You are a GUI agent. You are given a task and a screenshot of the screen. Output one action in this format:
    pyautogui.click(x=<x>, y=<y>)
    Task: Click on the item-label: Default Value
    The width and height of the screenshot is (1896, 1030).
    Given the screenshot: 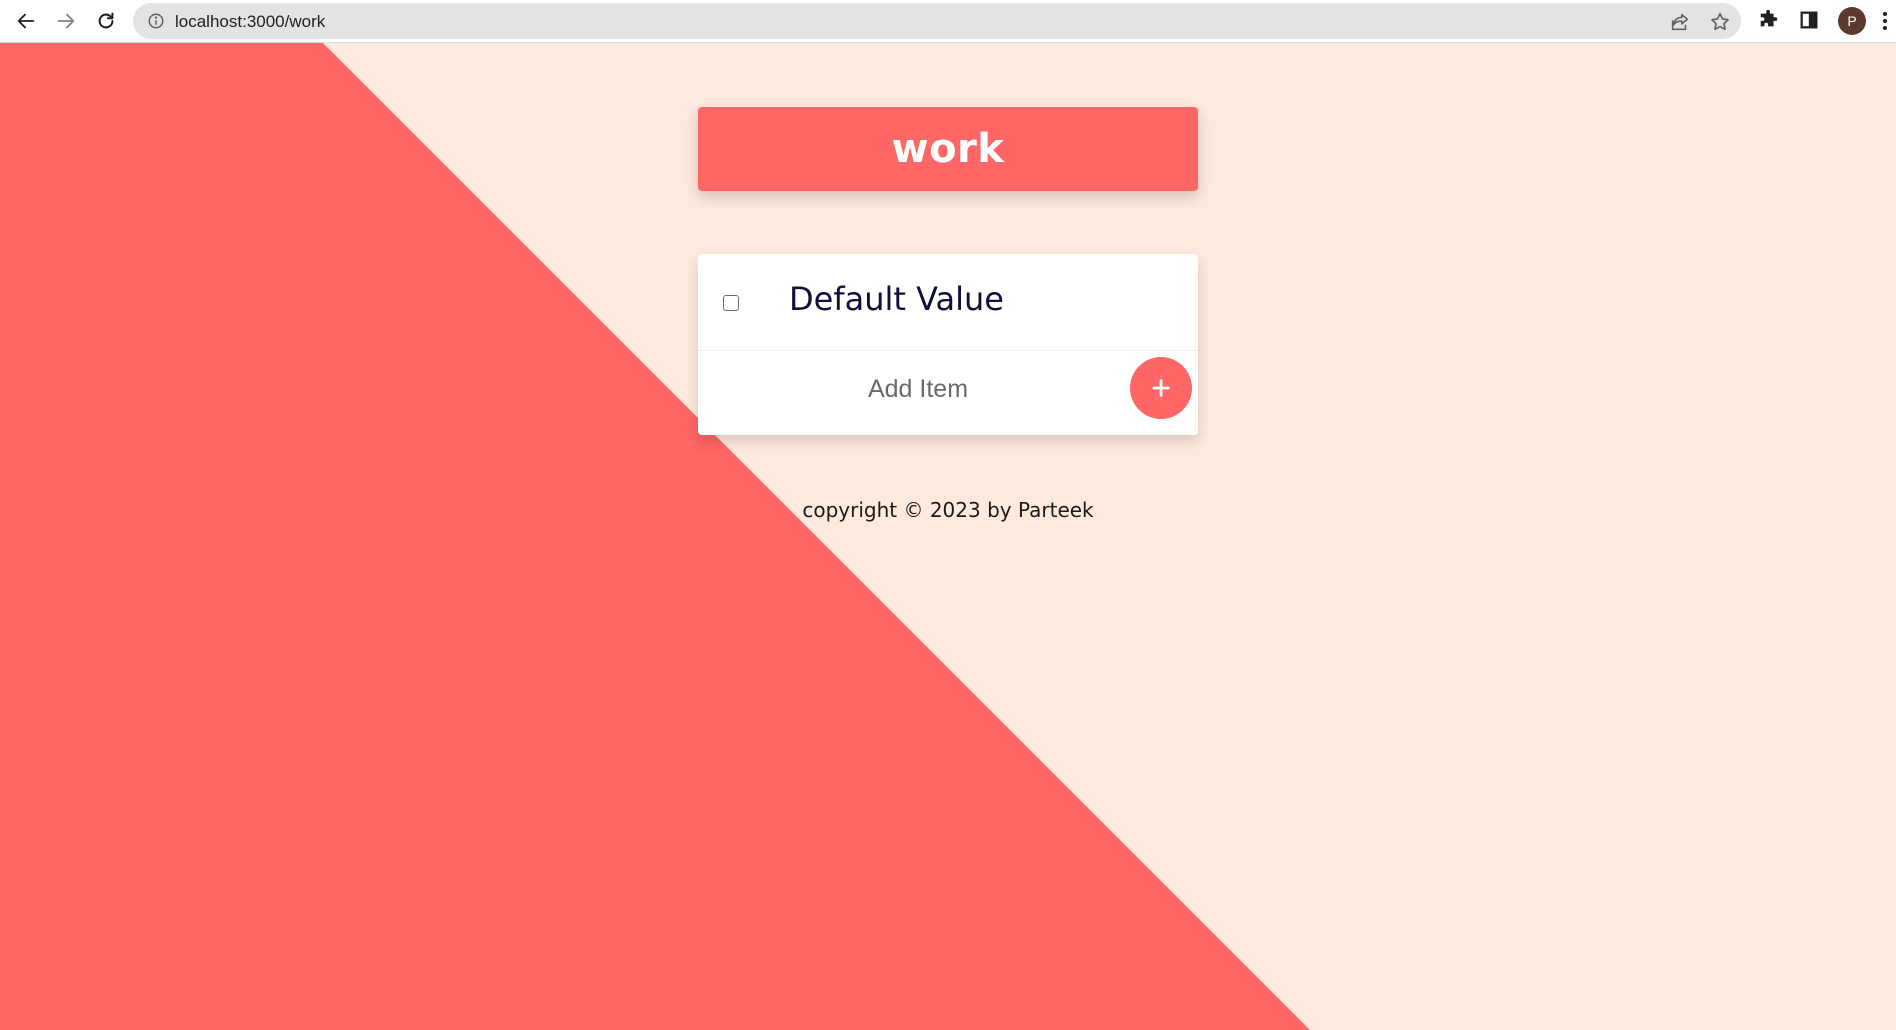 What is the action you would take?
    pyautogui.click(x=896, y=299)
    